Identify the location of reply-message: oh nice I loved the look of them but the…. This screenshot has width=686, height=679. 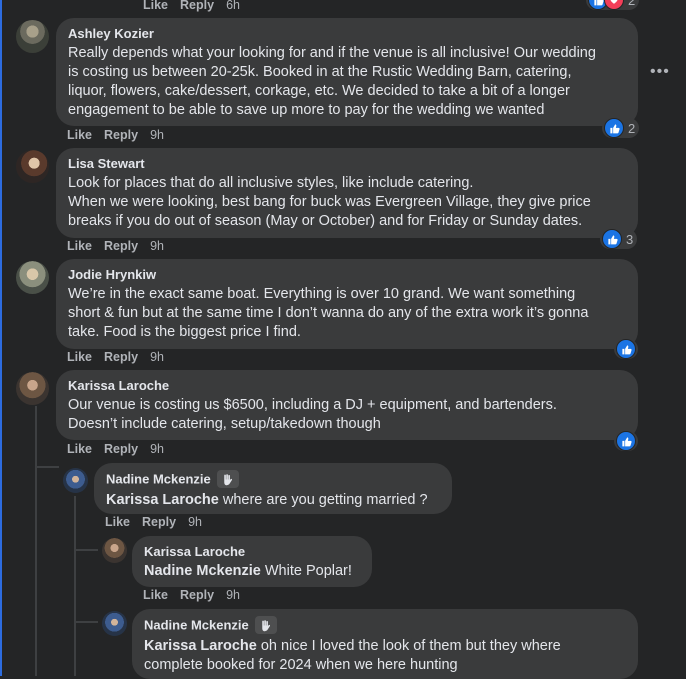
(408, 646).